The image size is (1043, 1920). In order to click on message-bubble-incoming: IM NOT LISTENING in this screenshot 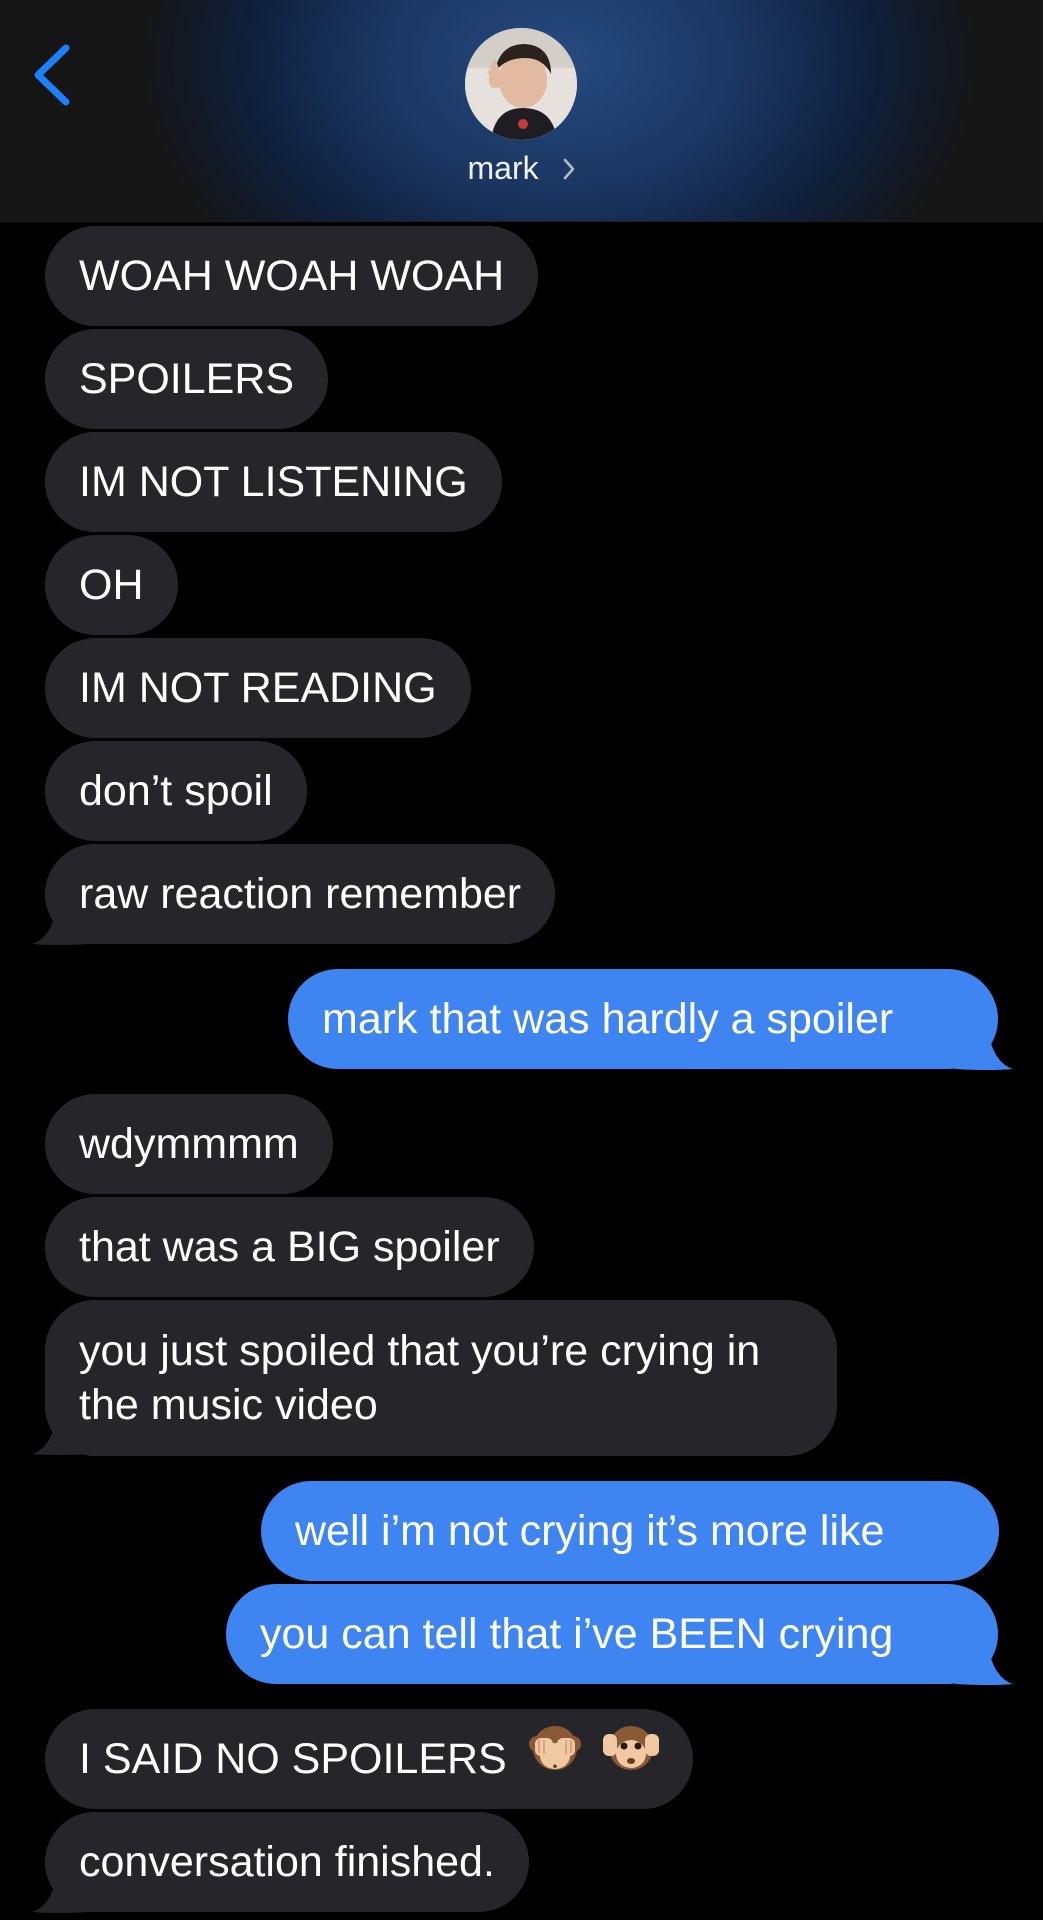, I will do `click(273, 482)`.